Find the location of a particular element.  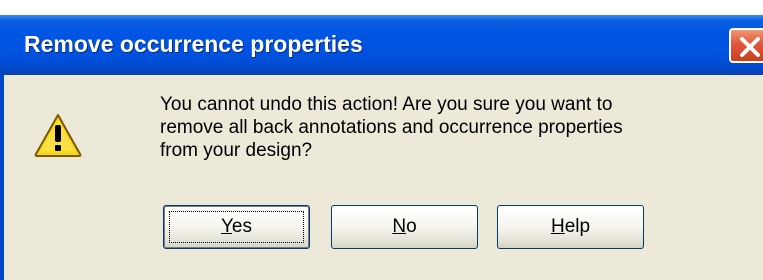

close-icon is located at coordinates (750, 47).